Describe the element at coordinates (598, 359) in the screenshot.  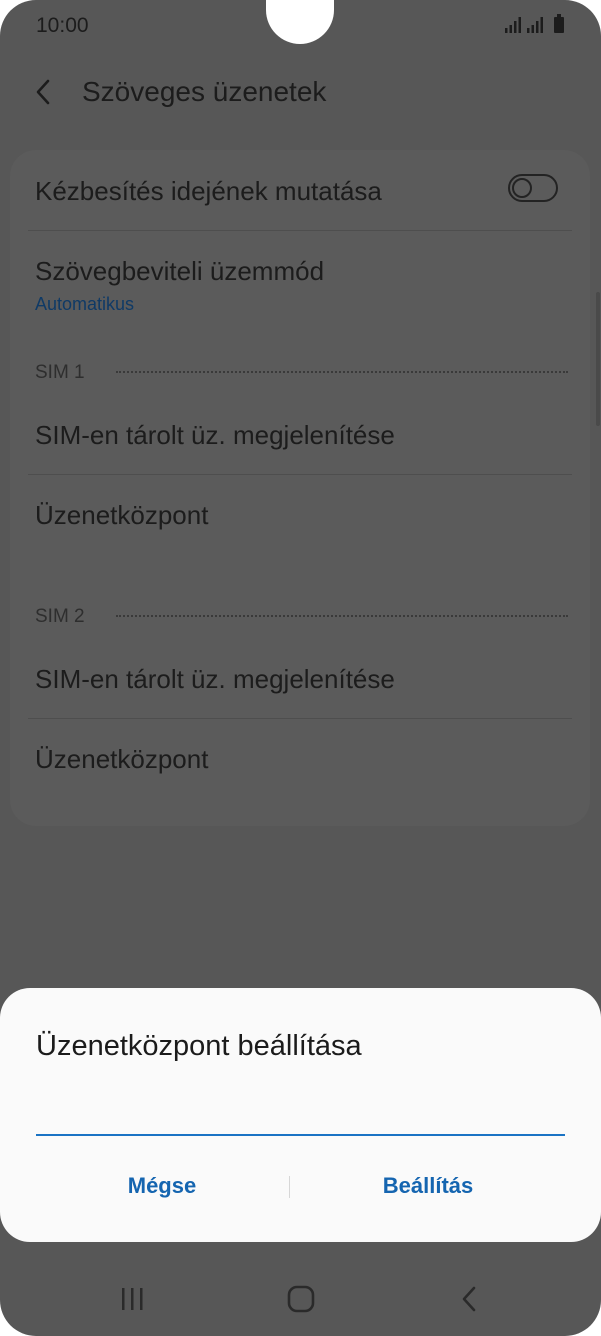
I see `scrollbar` at that location.